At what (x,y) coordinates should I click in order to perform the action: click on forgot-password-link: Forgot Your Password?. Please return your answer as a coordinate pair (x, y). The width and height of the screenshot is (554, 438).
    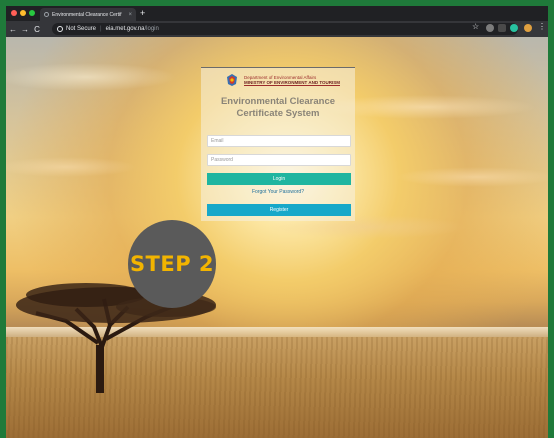
    Looking at the image, I should click on (278, 192).